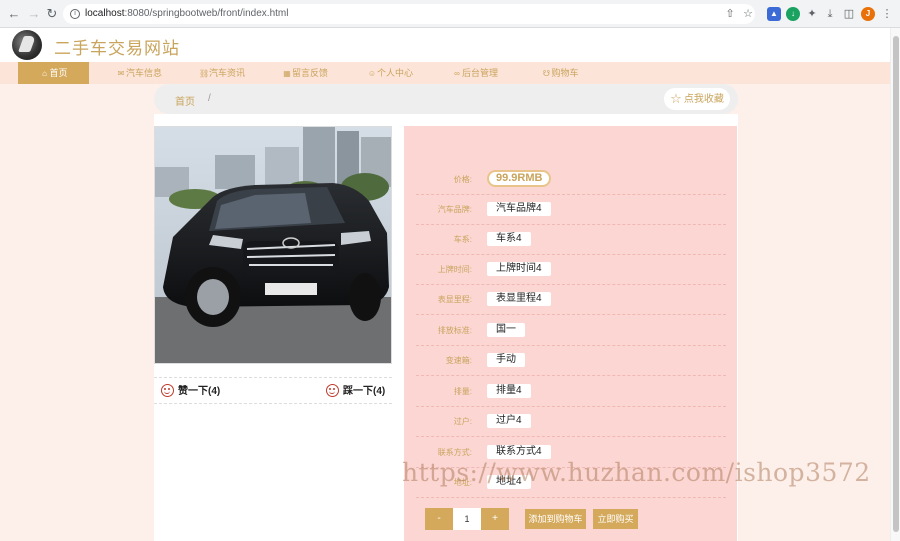  What do you see at coordinates (509, 391) in the screenshot?
I see `detail-value: 排量4` at bounding box center [509, 391].